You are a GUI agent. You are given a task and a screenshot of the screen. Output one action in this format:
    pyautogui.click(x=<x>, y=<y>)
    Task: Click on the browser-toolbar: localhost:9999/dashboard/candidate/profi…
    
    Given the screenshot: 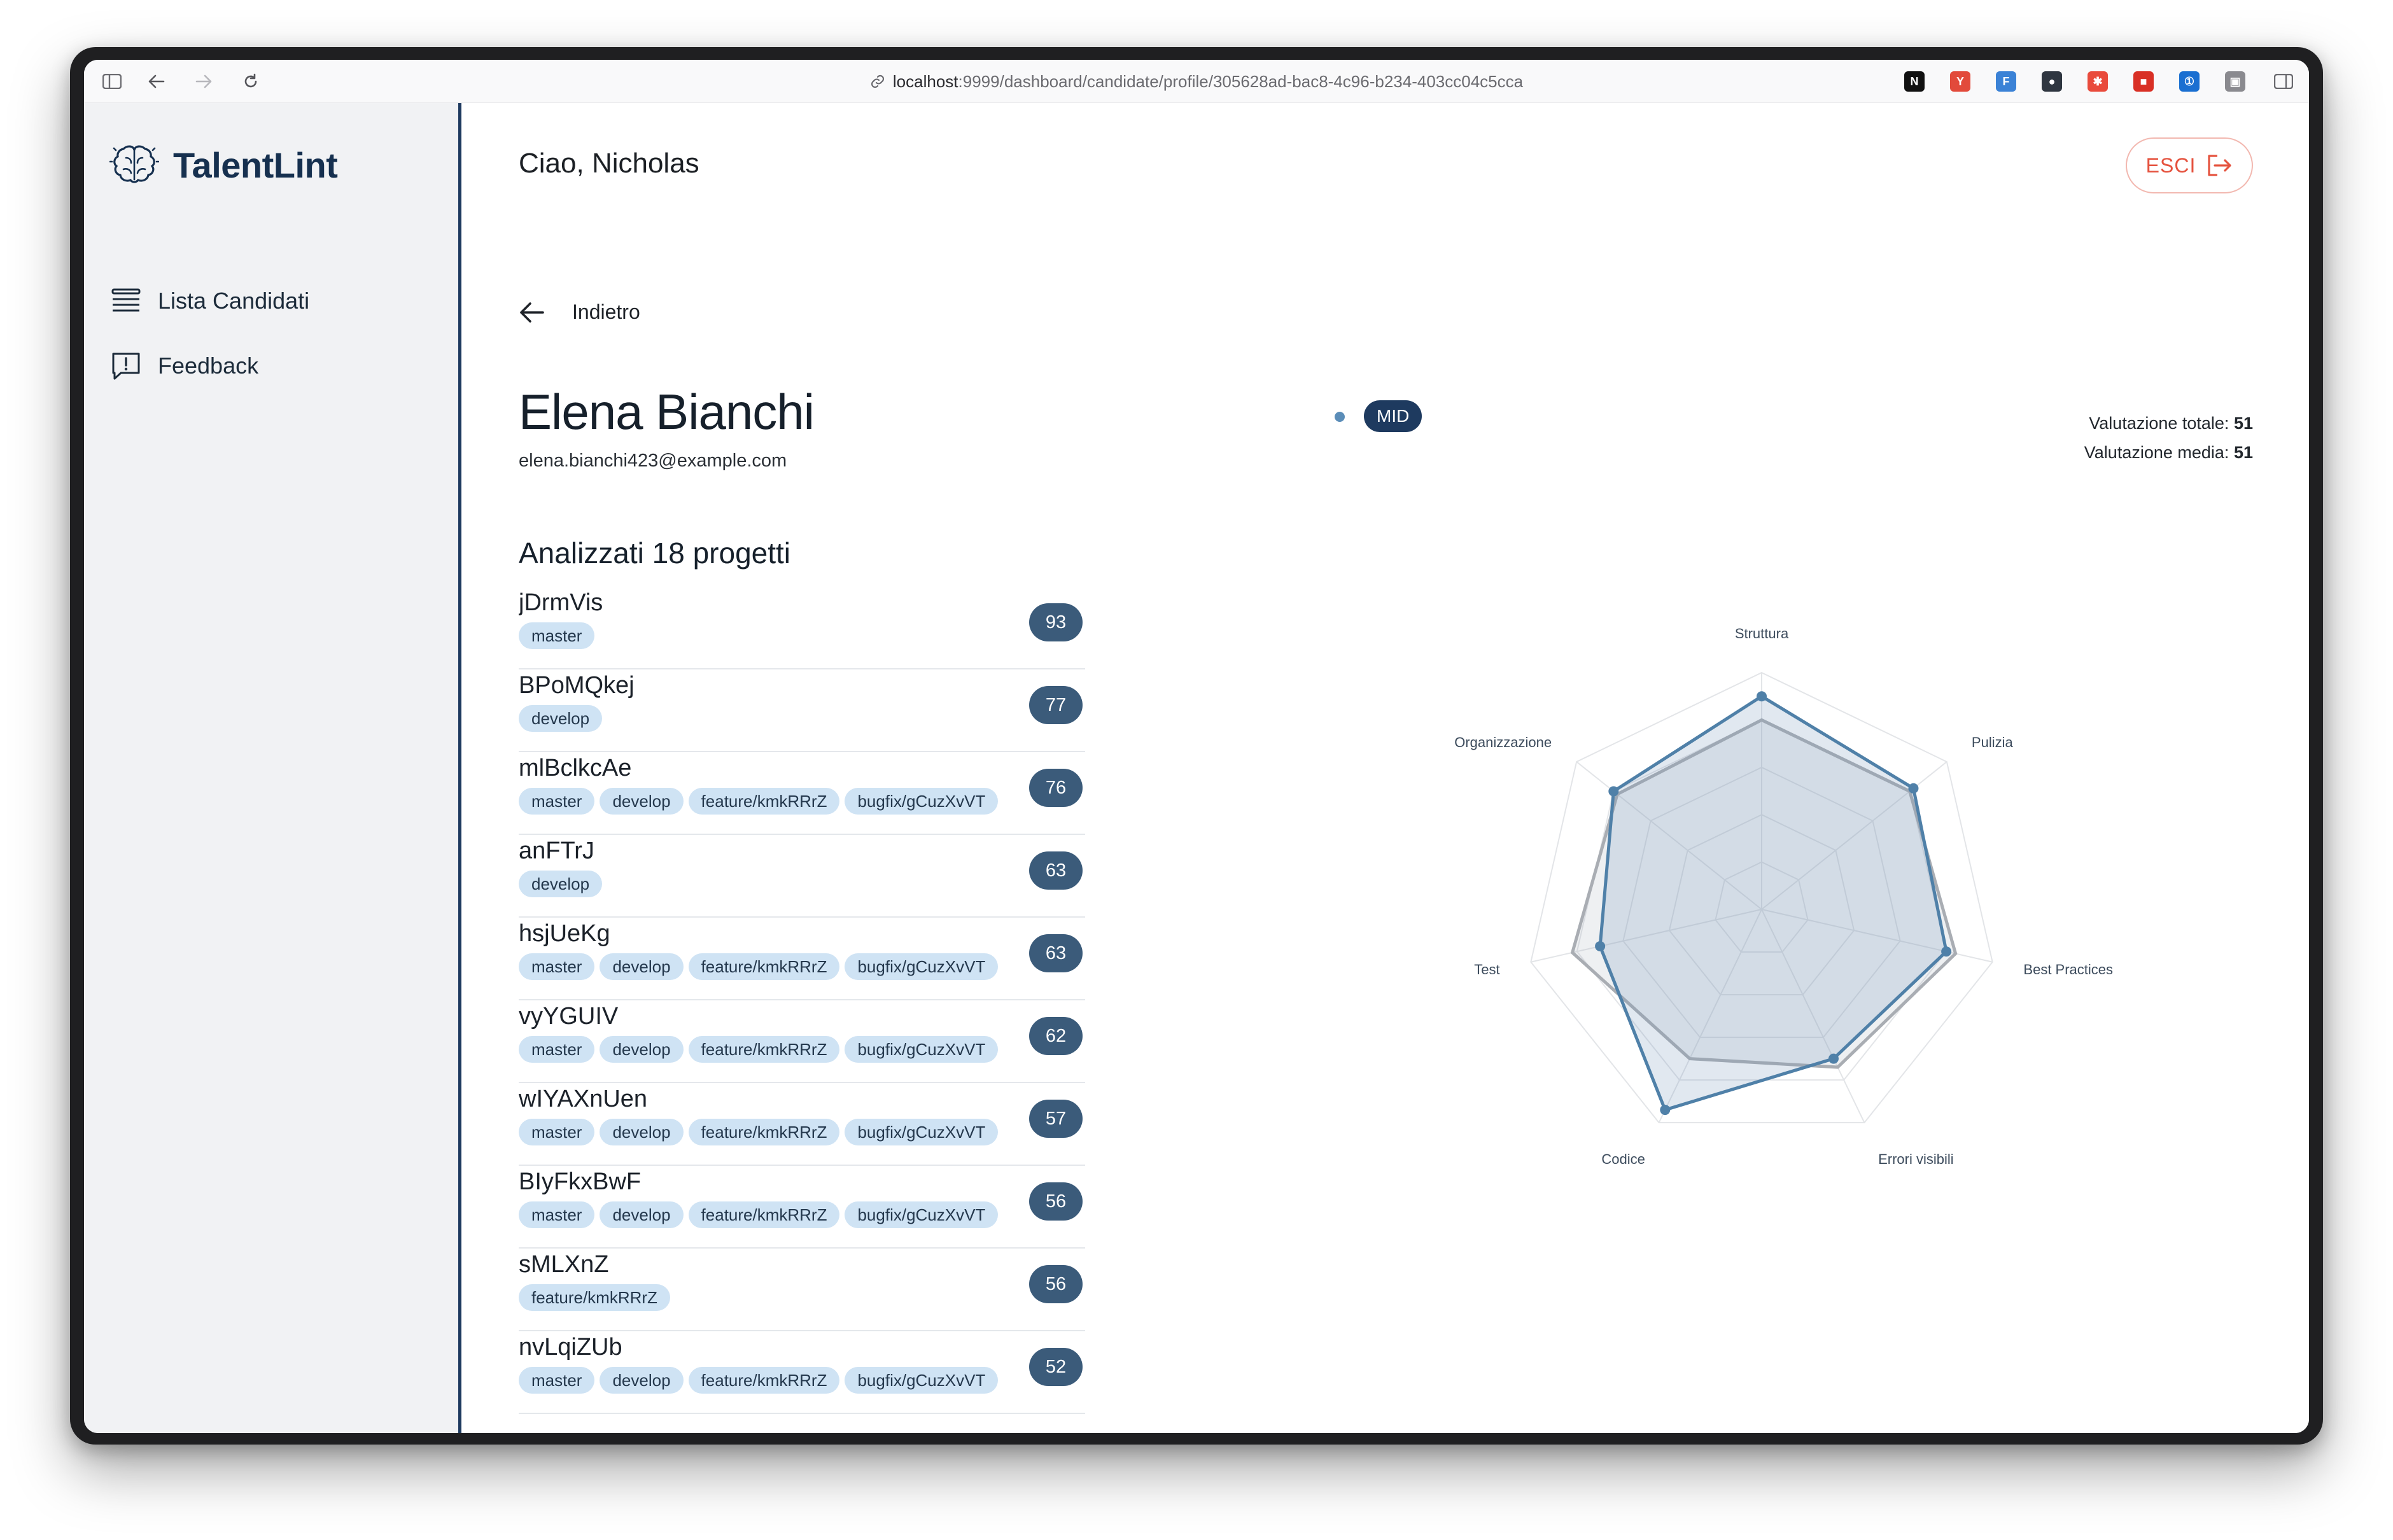 What is the action you would take?
    pyautogui.click(x=1196, y=81)
    